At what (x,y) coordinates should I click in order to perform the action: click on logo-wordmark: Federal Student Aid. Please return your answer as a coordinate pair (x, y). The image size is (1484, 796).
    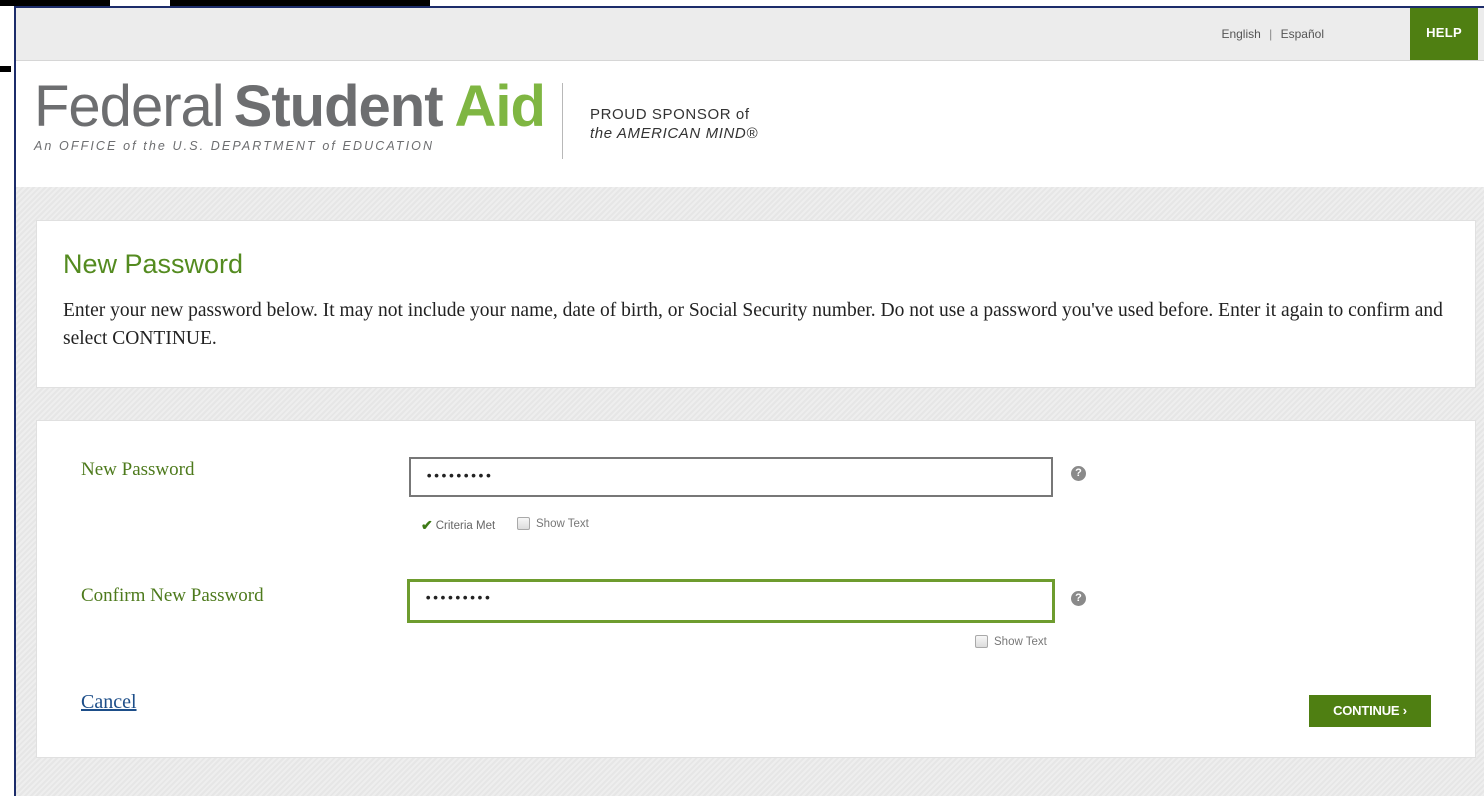
    Looking at the image, I should click on (290, 106).